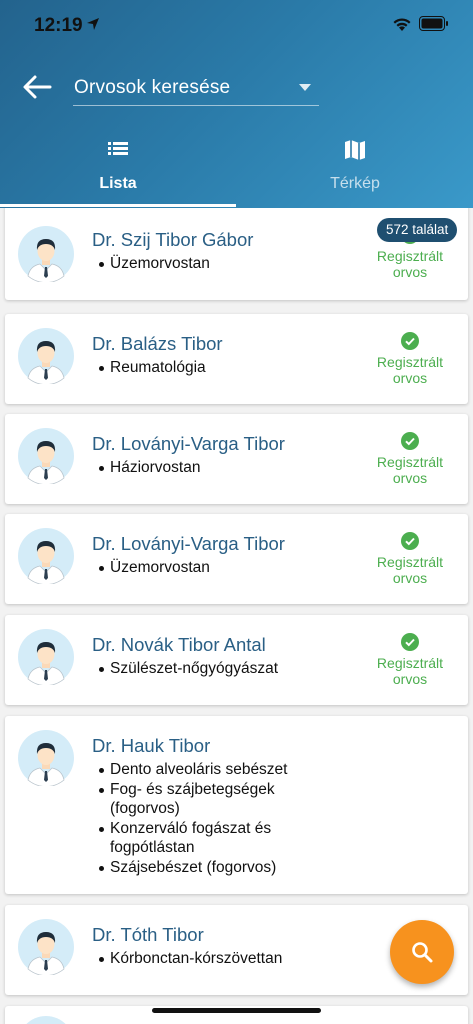  What do you see at coordinates (355, 169) in the screenshot?
I see `tab-terkep: Térkép` at bounding box center [355, 169].